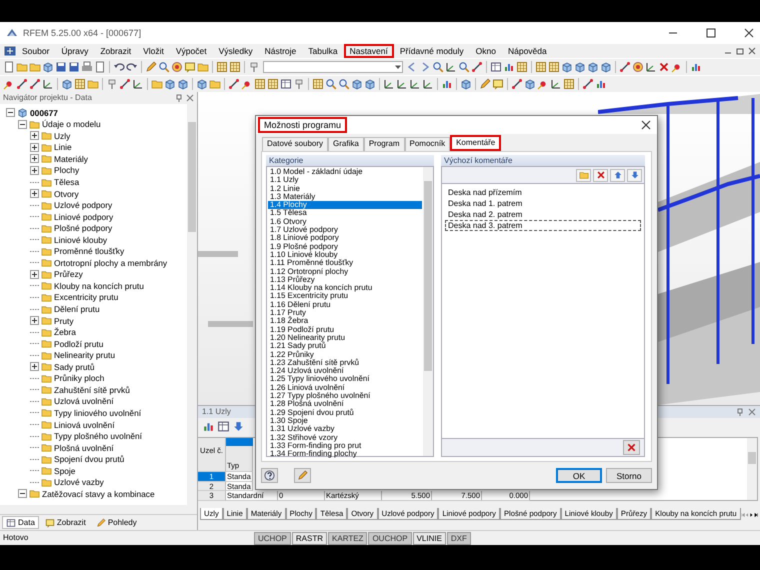  Describe the element at coordinates (132, 67) in the screenshot. I see `redo-icon` at that location.